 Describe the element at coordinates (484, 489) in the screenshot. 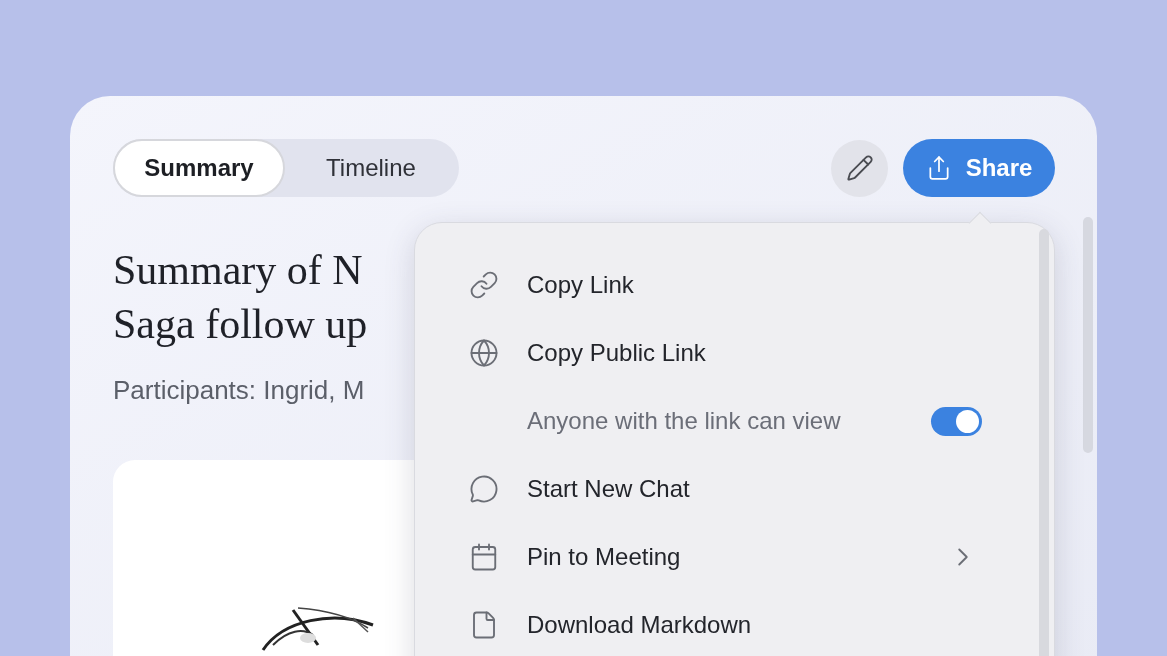

I see `speech-bubble-icon` at that location.